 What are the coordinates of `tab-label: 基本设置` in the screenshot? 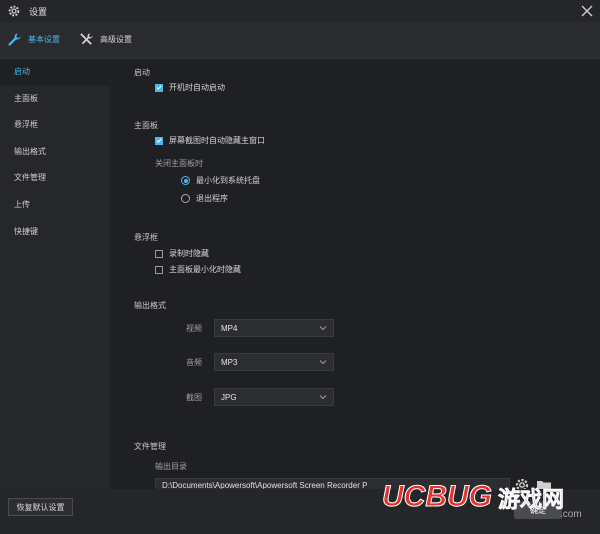 It's located at (44, 39).